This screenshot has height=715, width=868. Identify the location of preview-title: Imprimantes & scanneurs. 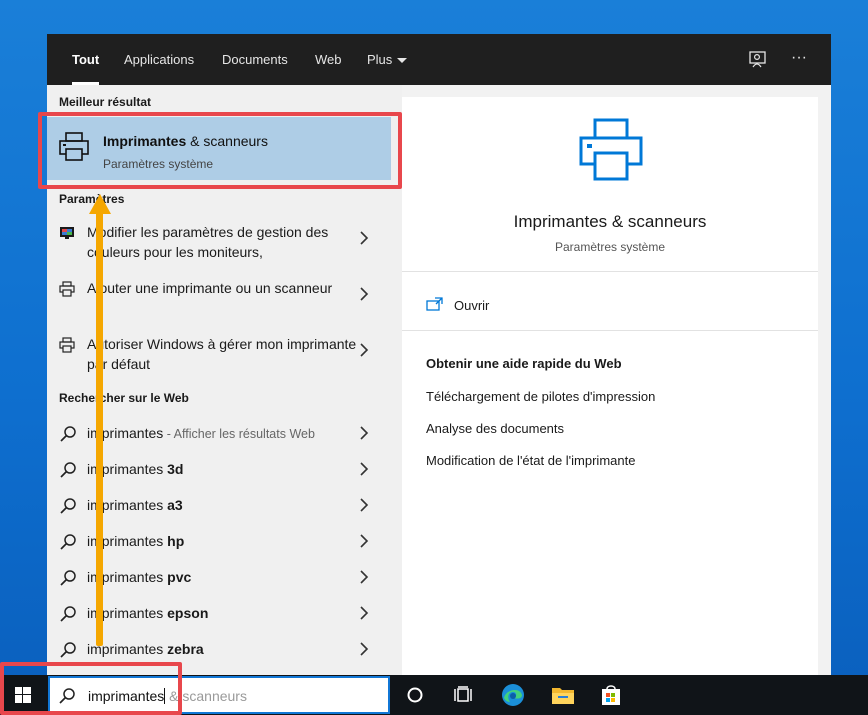
(610, 221).